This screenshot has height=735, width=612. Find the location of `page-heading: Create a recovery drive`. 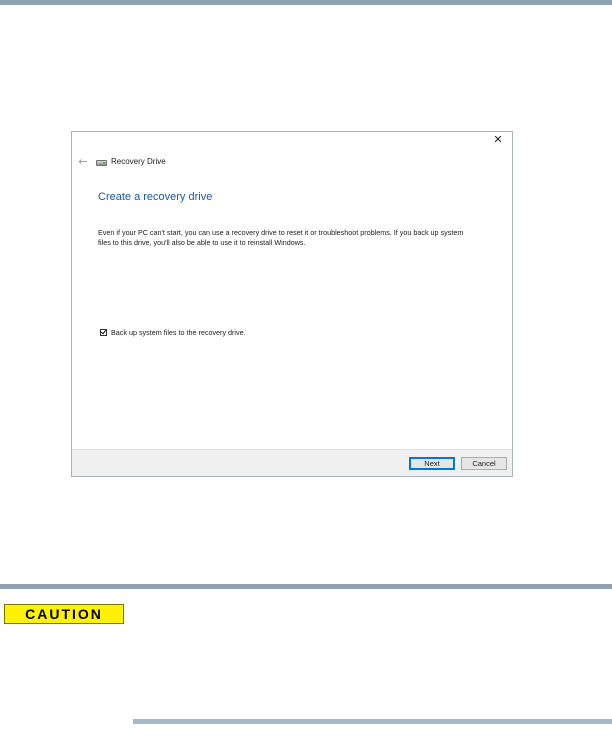

page-heading: Create a recovery drive is located at coordinates (155, 197).